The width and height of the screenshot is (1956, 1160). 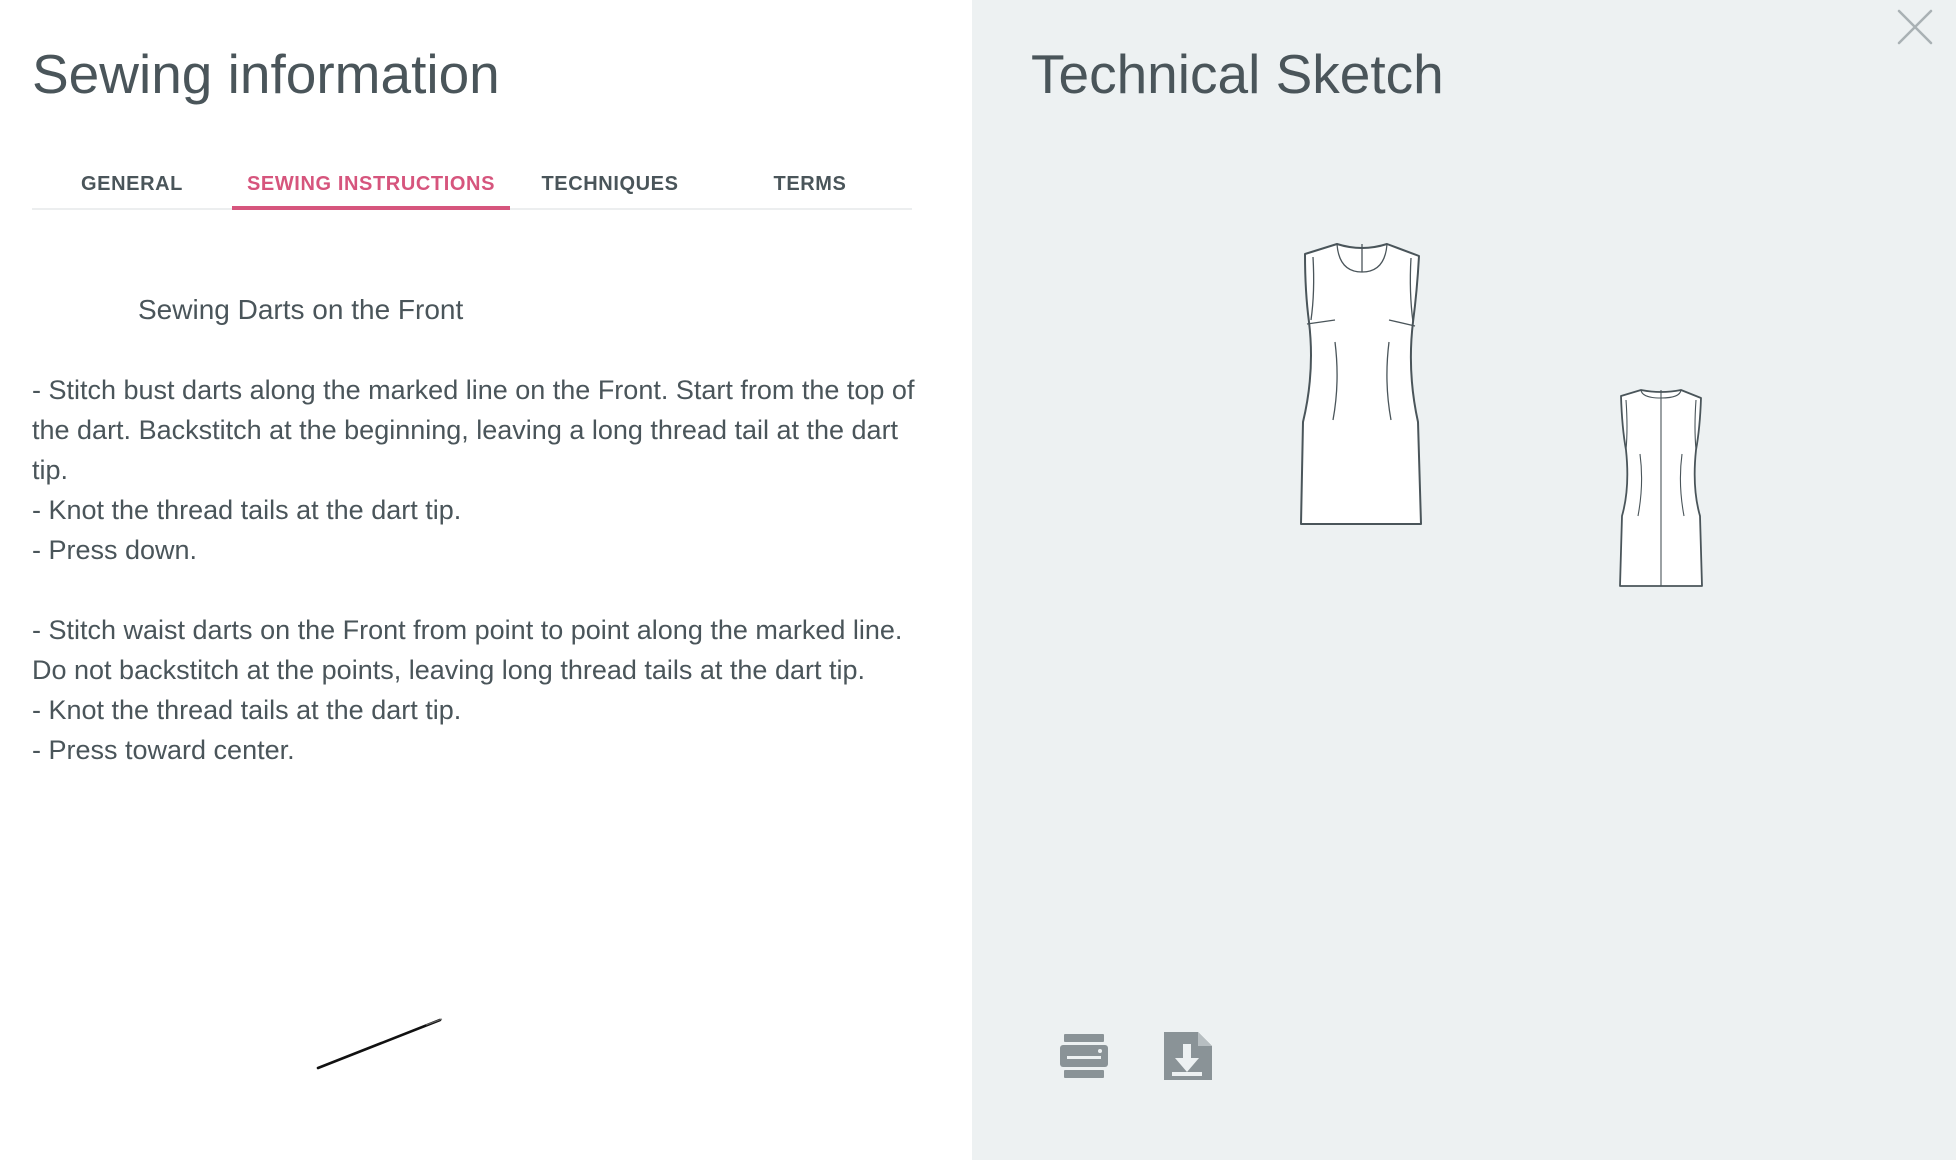 I want to click on tab-sewing-instructions: SEWING INSTRUCTIONS, so click(x=371, y=185).